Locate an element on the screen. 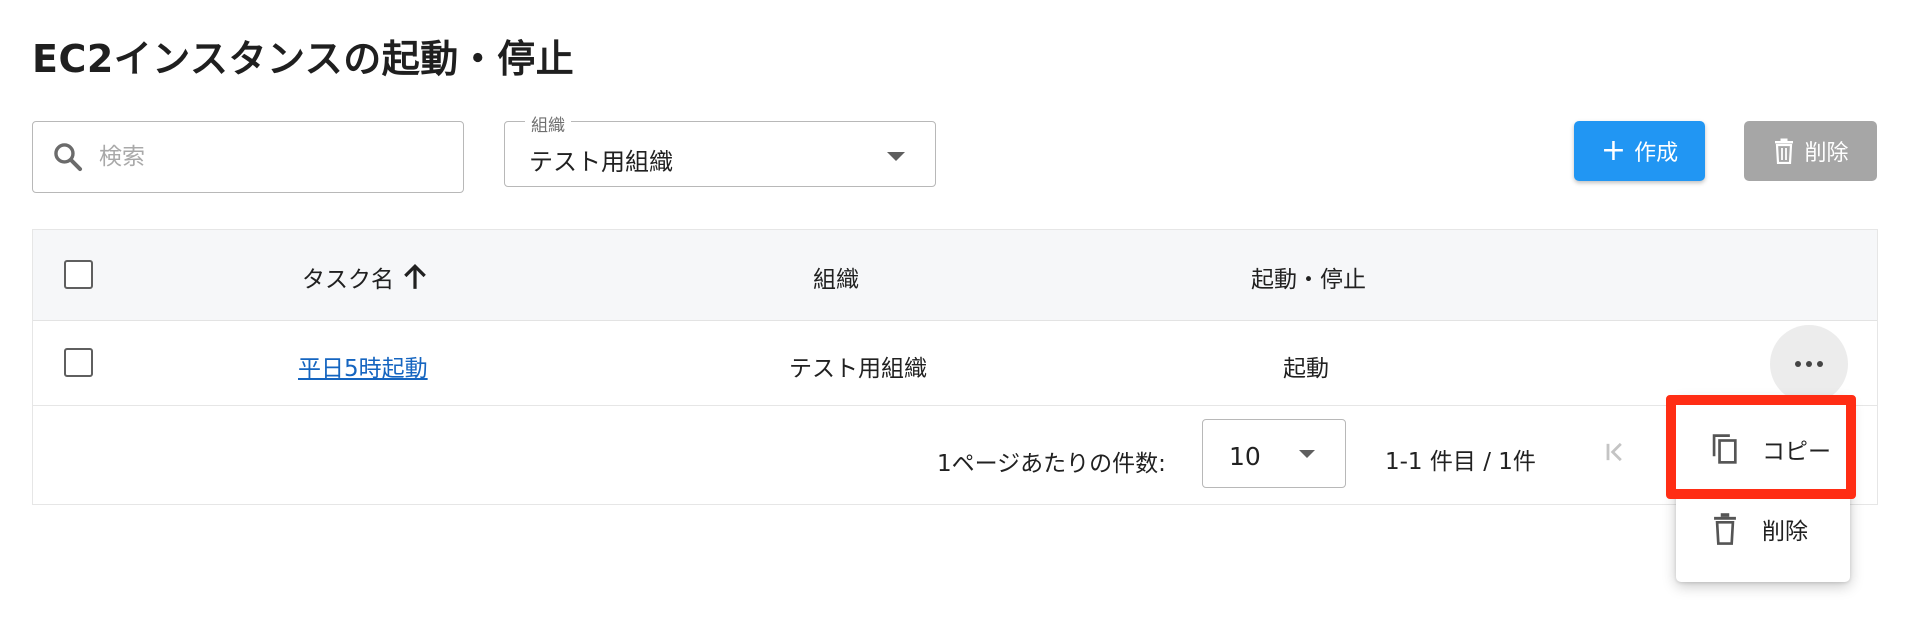 The image size is (1910, 636). menu-item-delete-label: 削除 is located at coordinates (1785, 532).